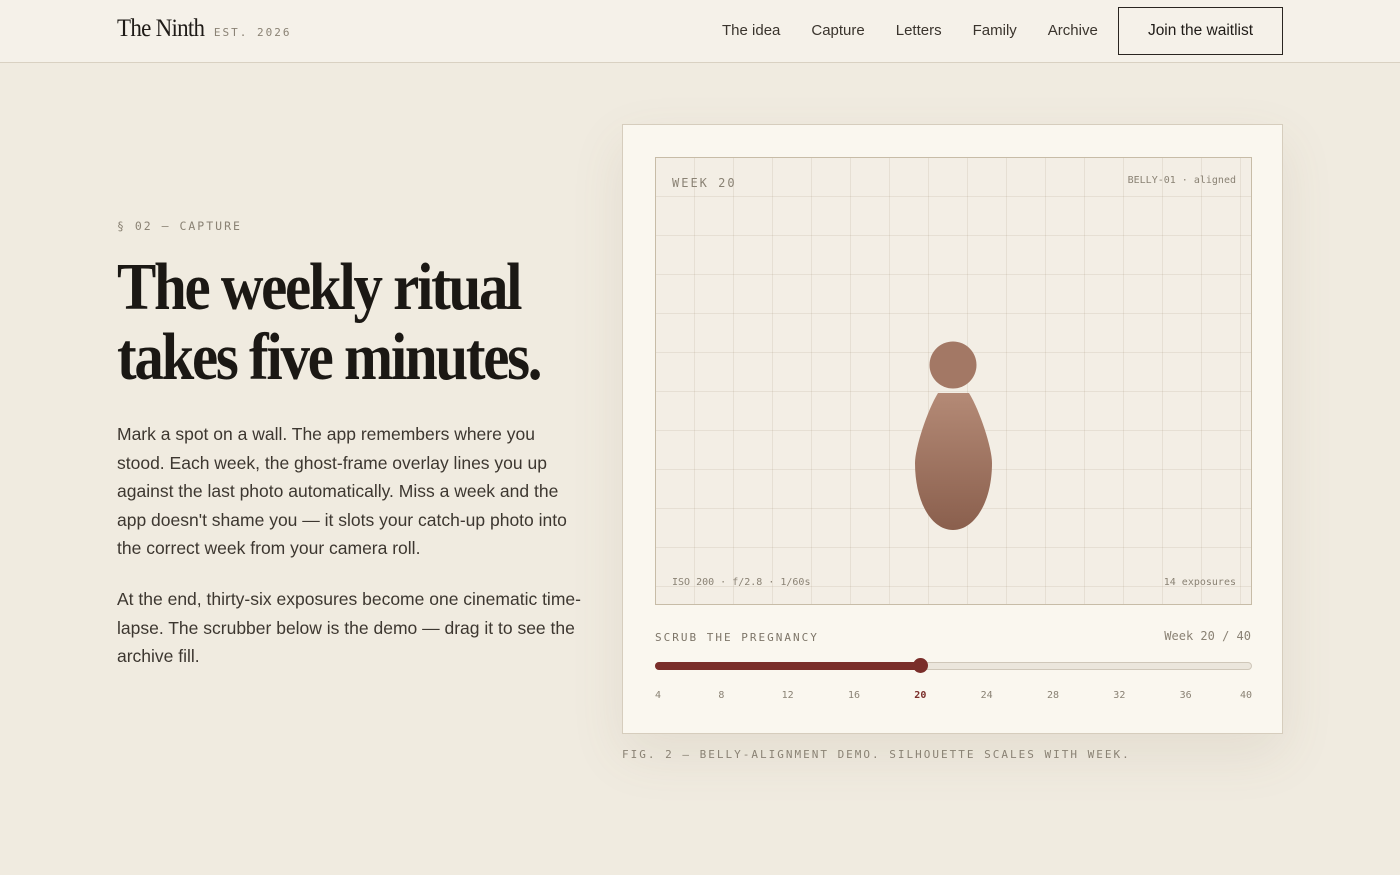 The image size is (1400, 875). What do you see at coordinates (658, 695) in the screenshot?
I see `week-tick-4: 4` at bounding box center [658, 695].